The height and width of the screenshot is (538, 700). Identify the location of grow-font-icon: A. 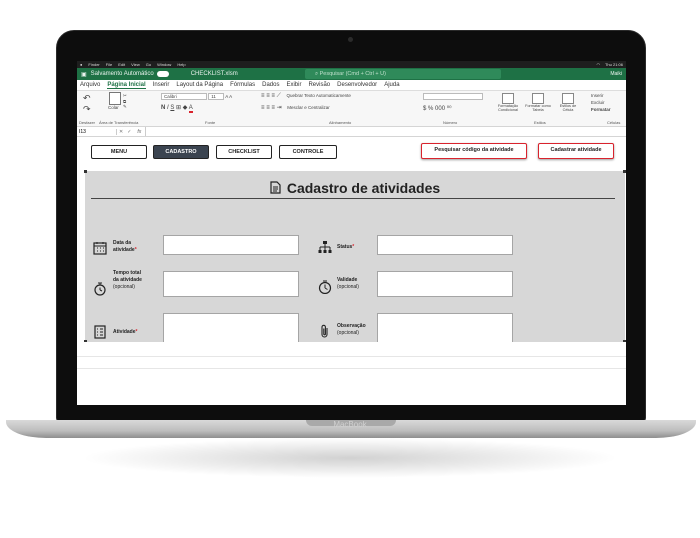
(226, 96).